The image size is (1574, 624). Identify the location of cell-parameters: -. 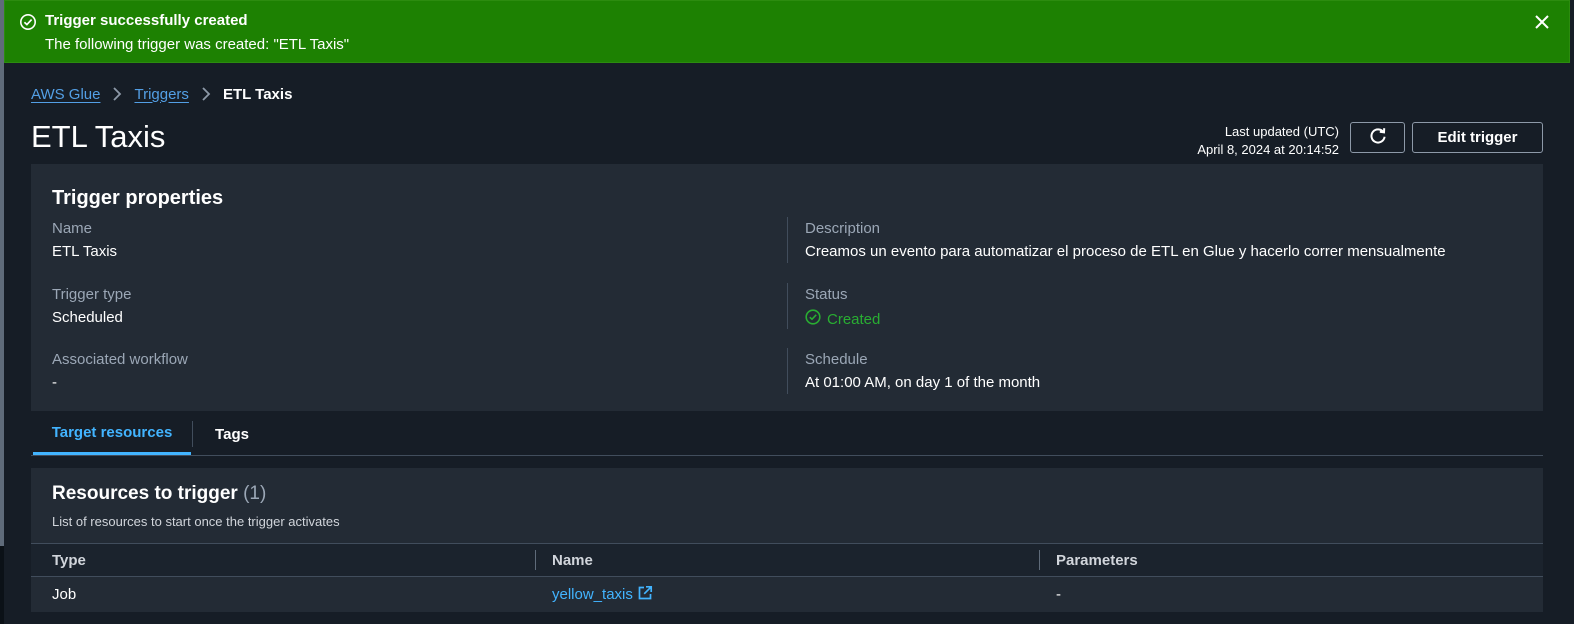
(1058, 594).